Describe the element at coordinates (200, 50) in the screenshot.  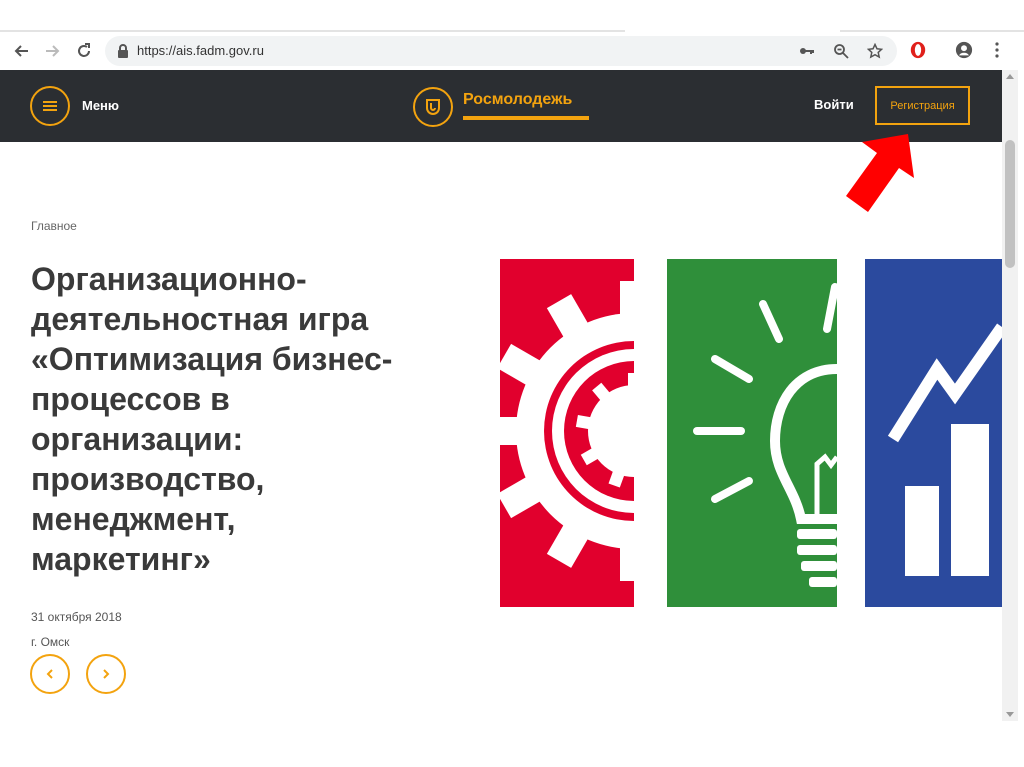
I see `url-text: https://ais.fadm.gov.ru` at that location.